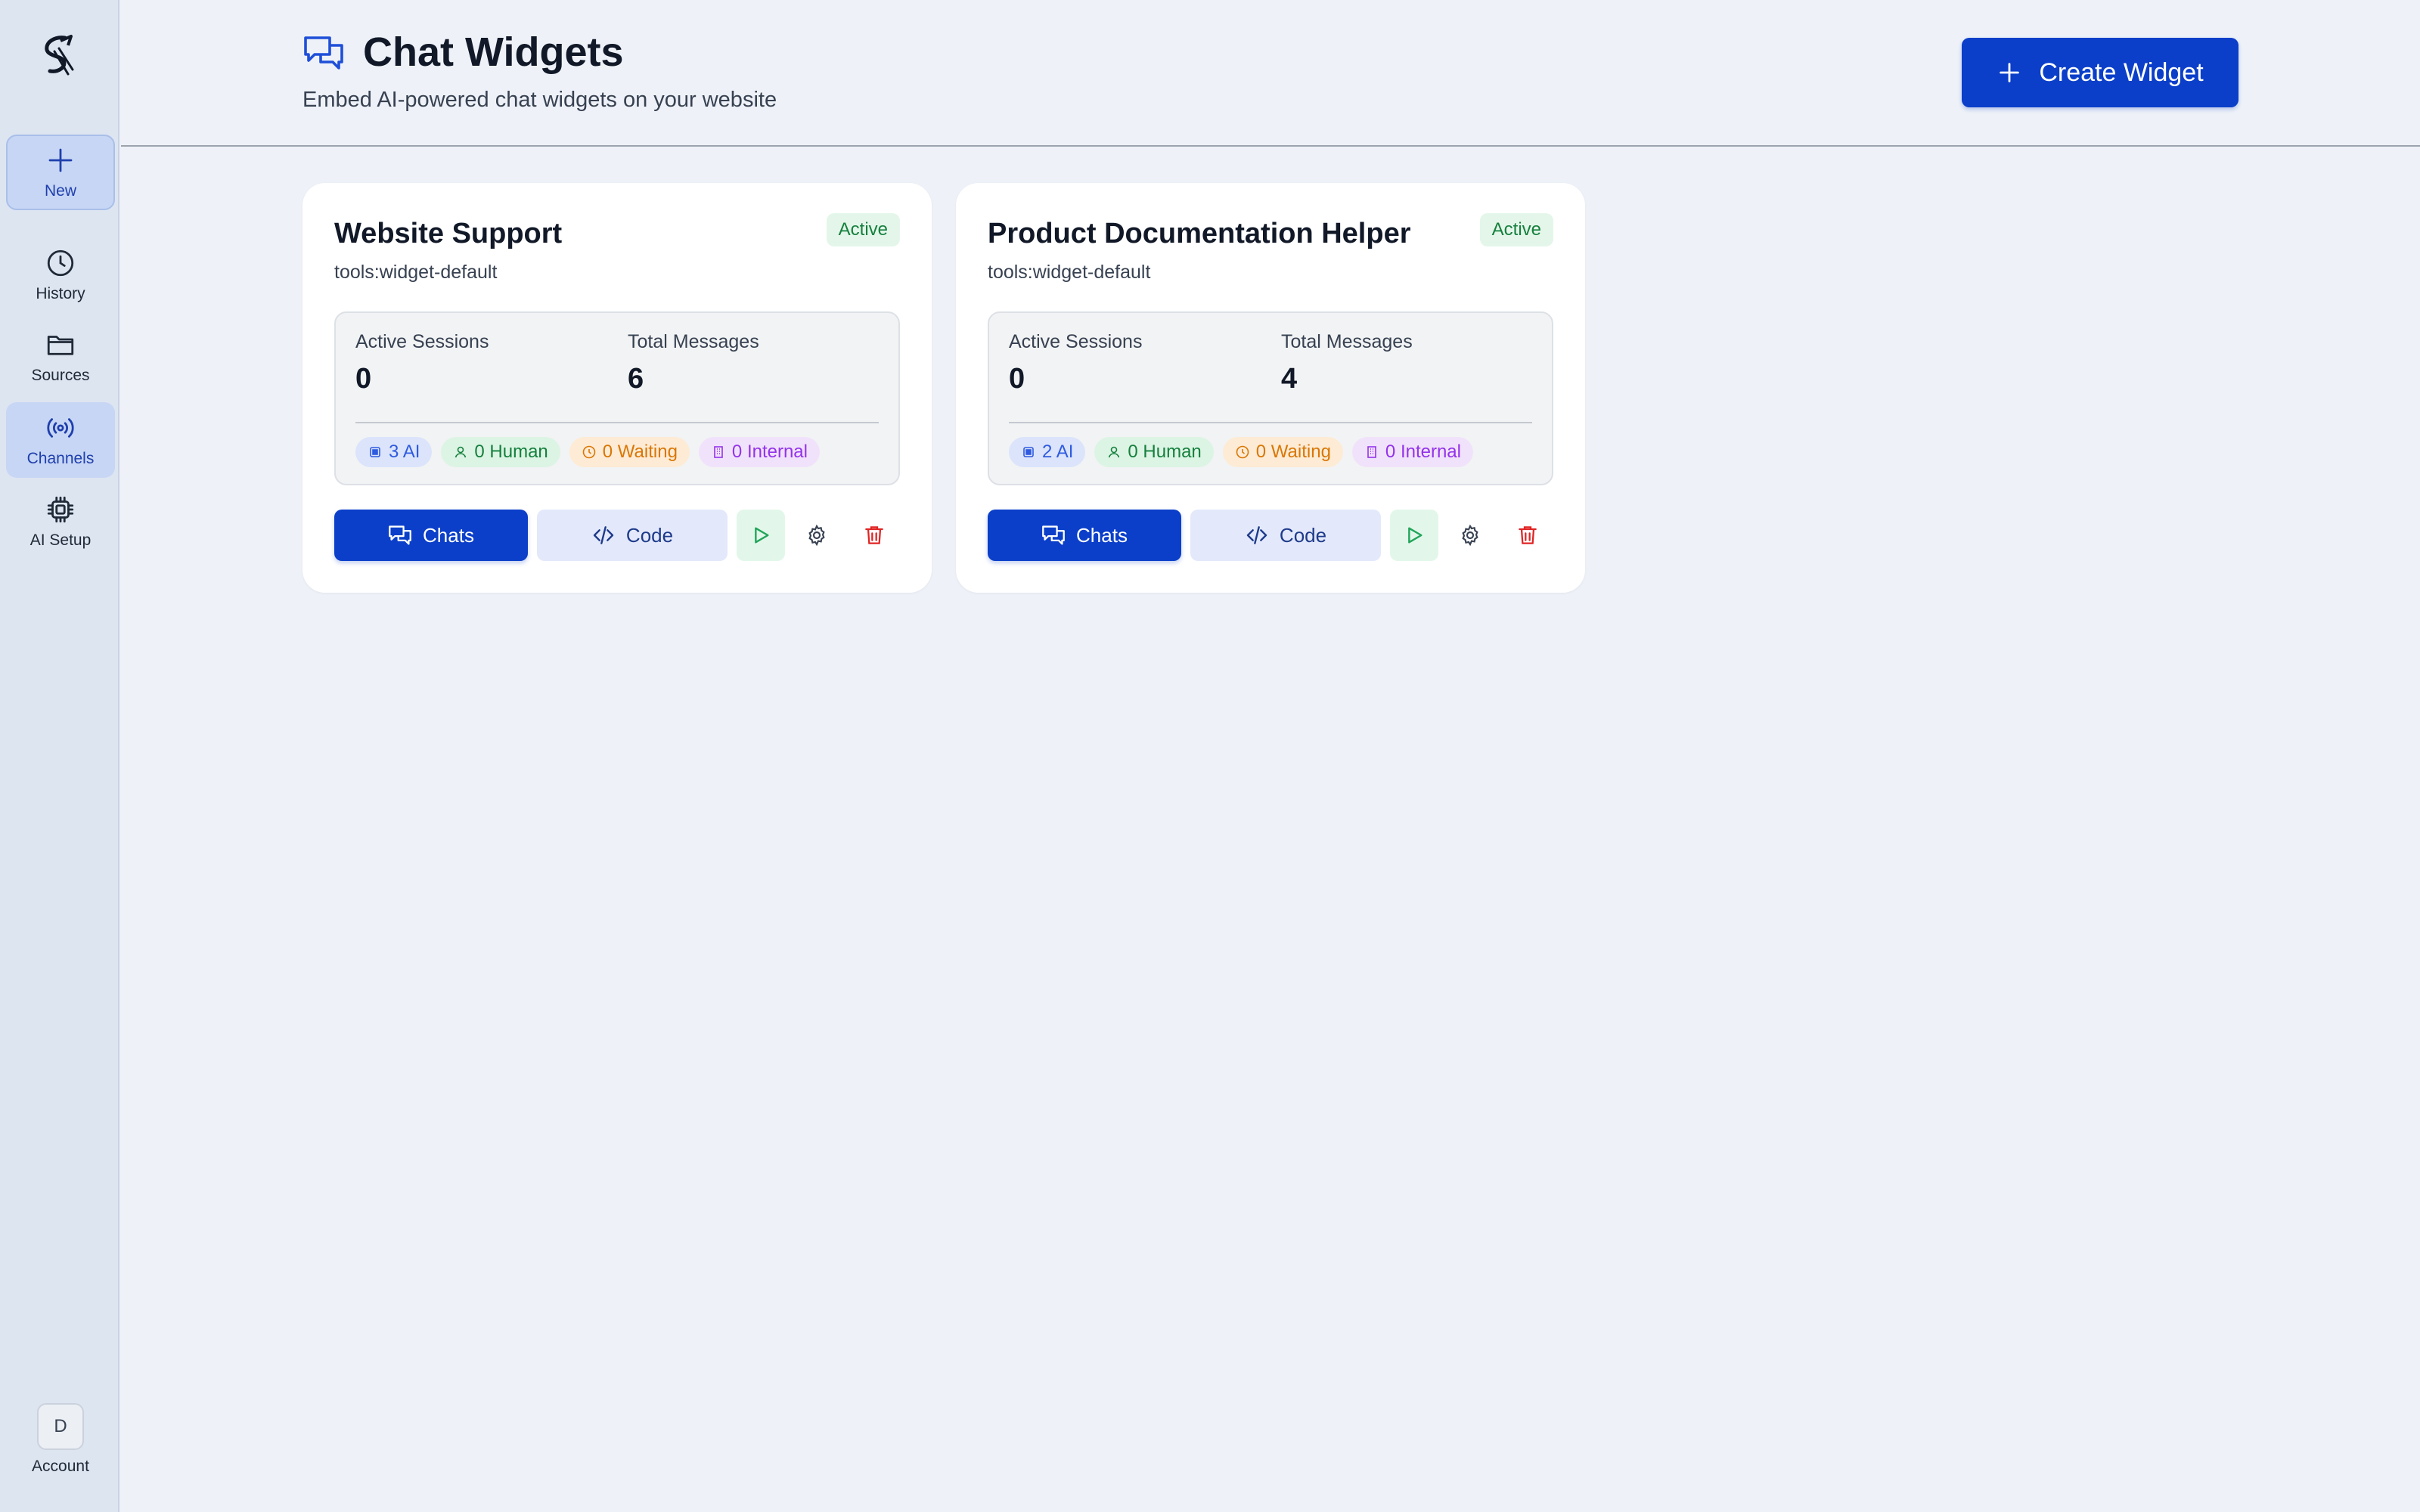  I want to click on widget-name: Website Support, so click(448, 233).